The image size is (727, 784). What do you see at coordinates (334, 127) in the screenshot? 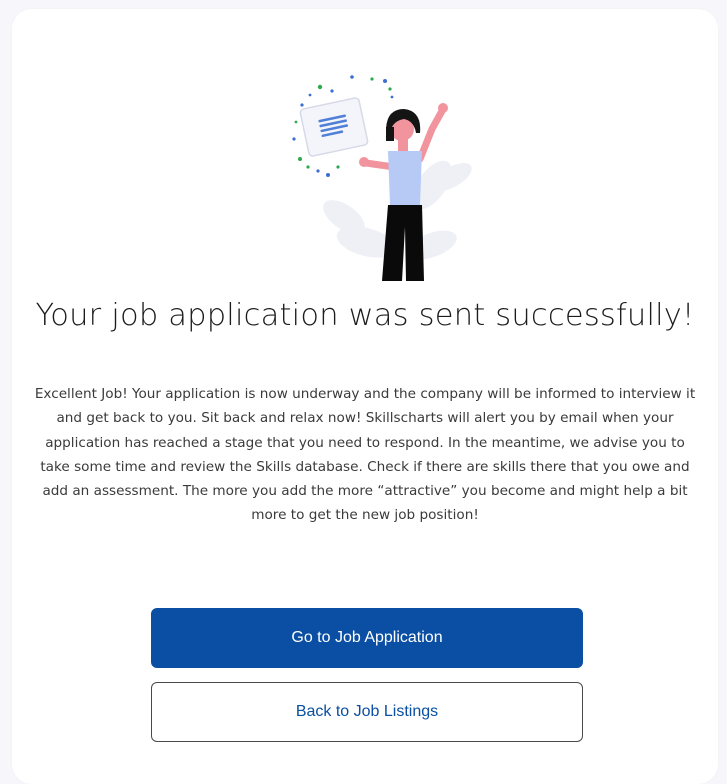
I see `document-icon` at bounding box center [334, 127].